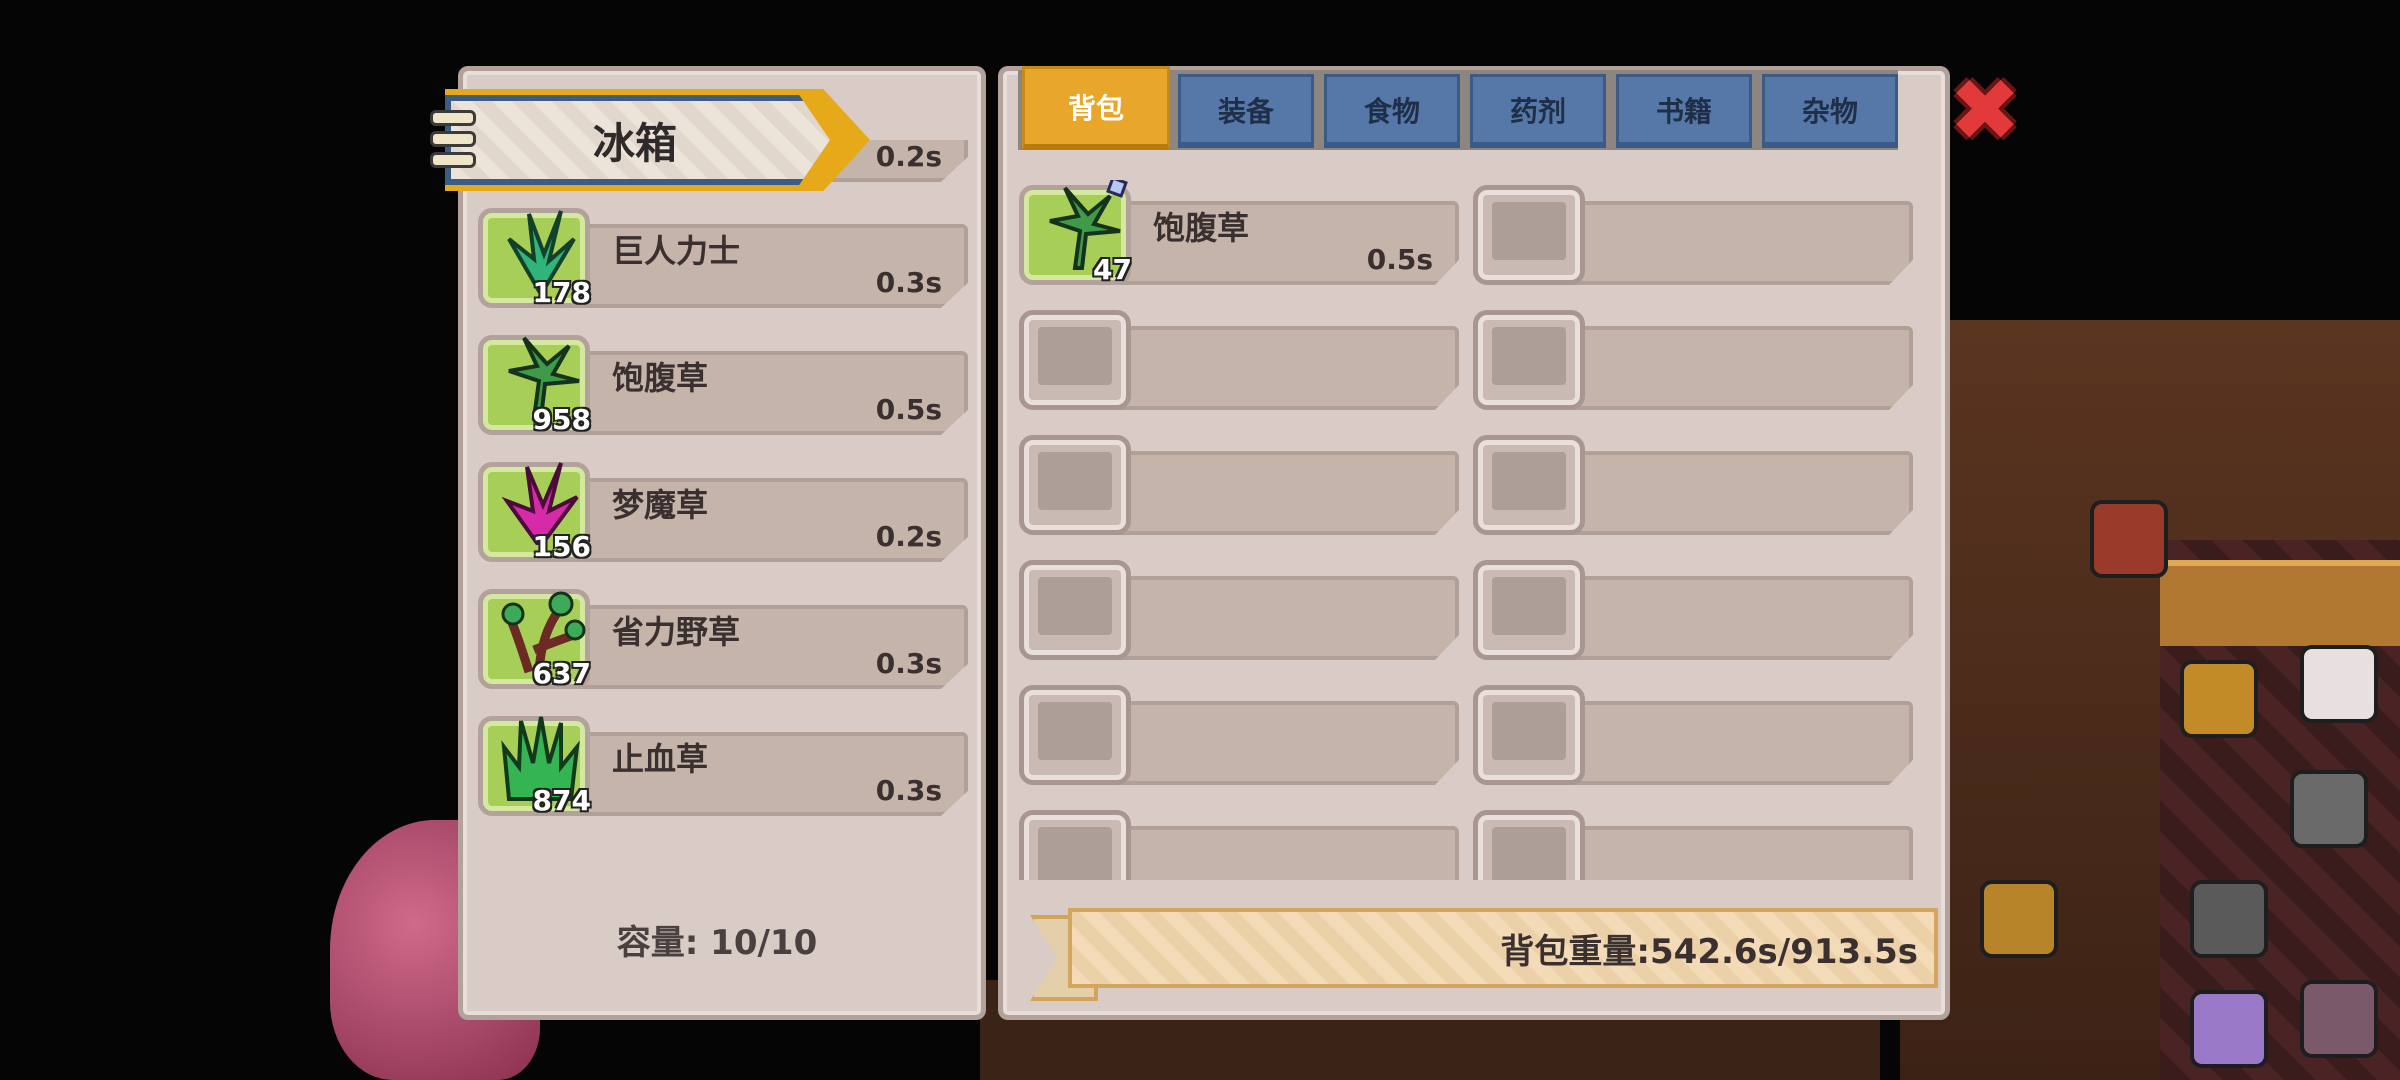  Describe the element at coordinates (2129, 539) in the screenshot. I see `background-relic-icon` at that location.